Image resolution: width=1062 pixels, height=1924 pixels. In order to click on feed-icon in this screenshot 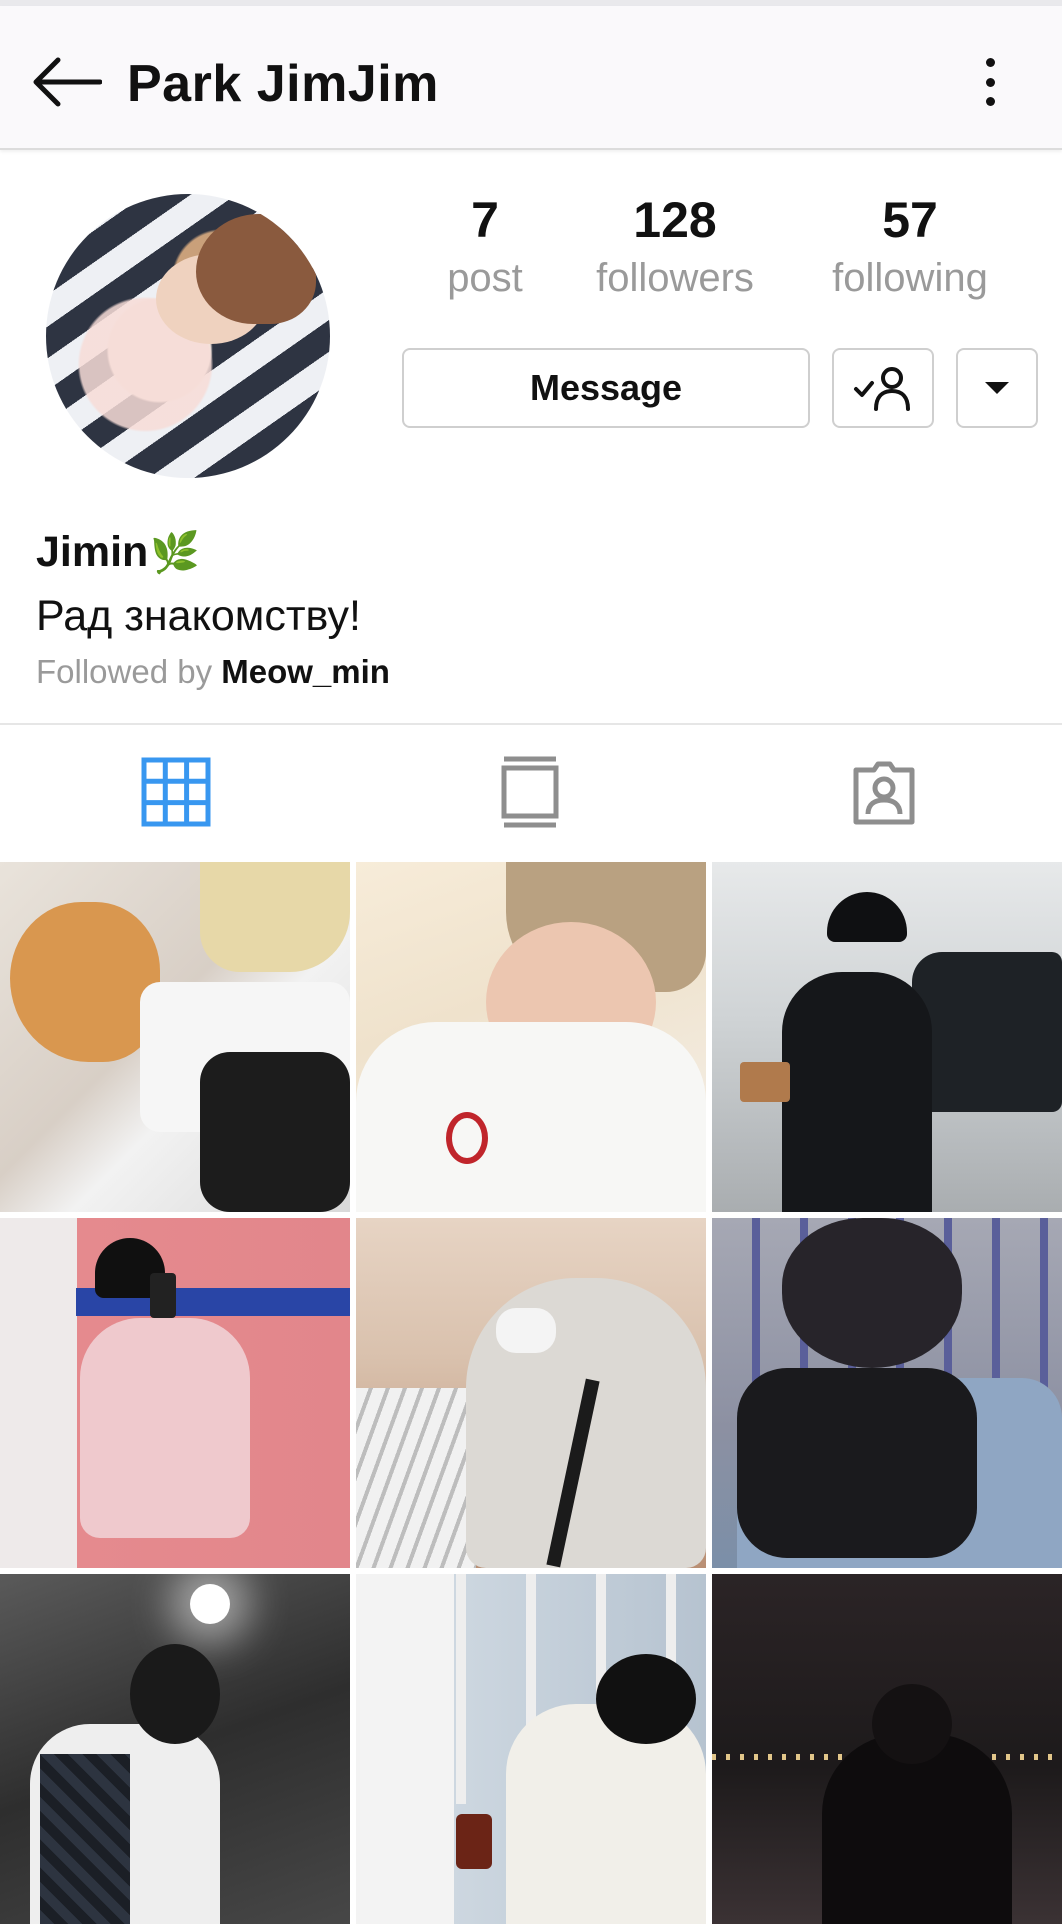, I will do `click(530, 792)`.